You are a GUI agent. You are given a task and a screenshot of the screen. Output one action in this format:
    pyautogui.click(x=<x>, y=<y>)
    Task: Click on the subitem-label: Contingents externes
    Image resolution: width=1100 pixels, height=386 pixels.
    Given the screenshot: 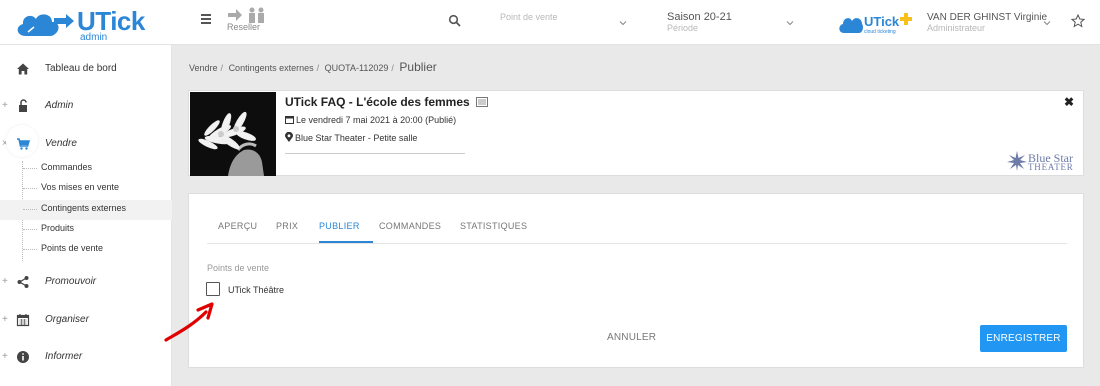 What is the action you would take?
    pyautogui.click(x=84, y=208)
    